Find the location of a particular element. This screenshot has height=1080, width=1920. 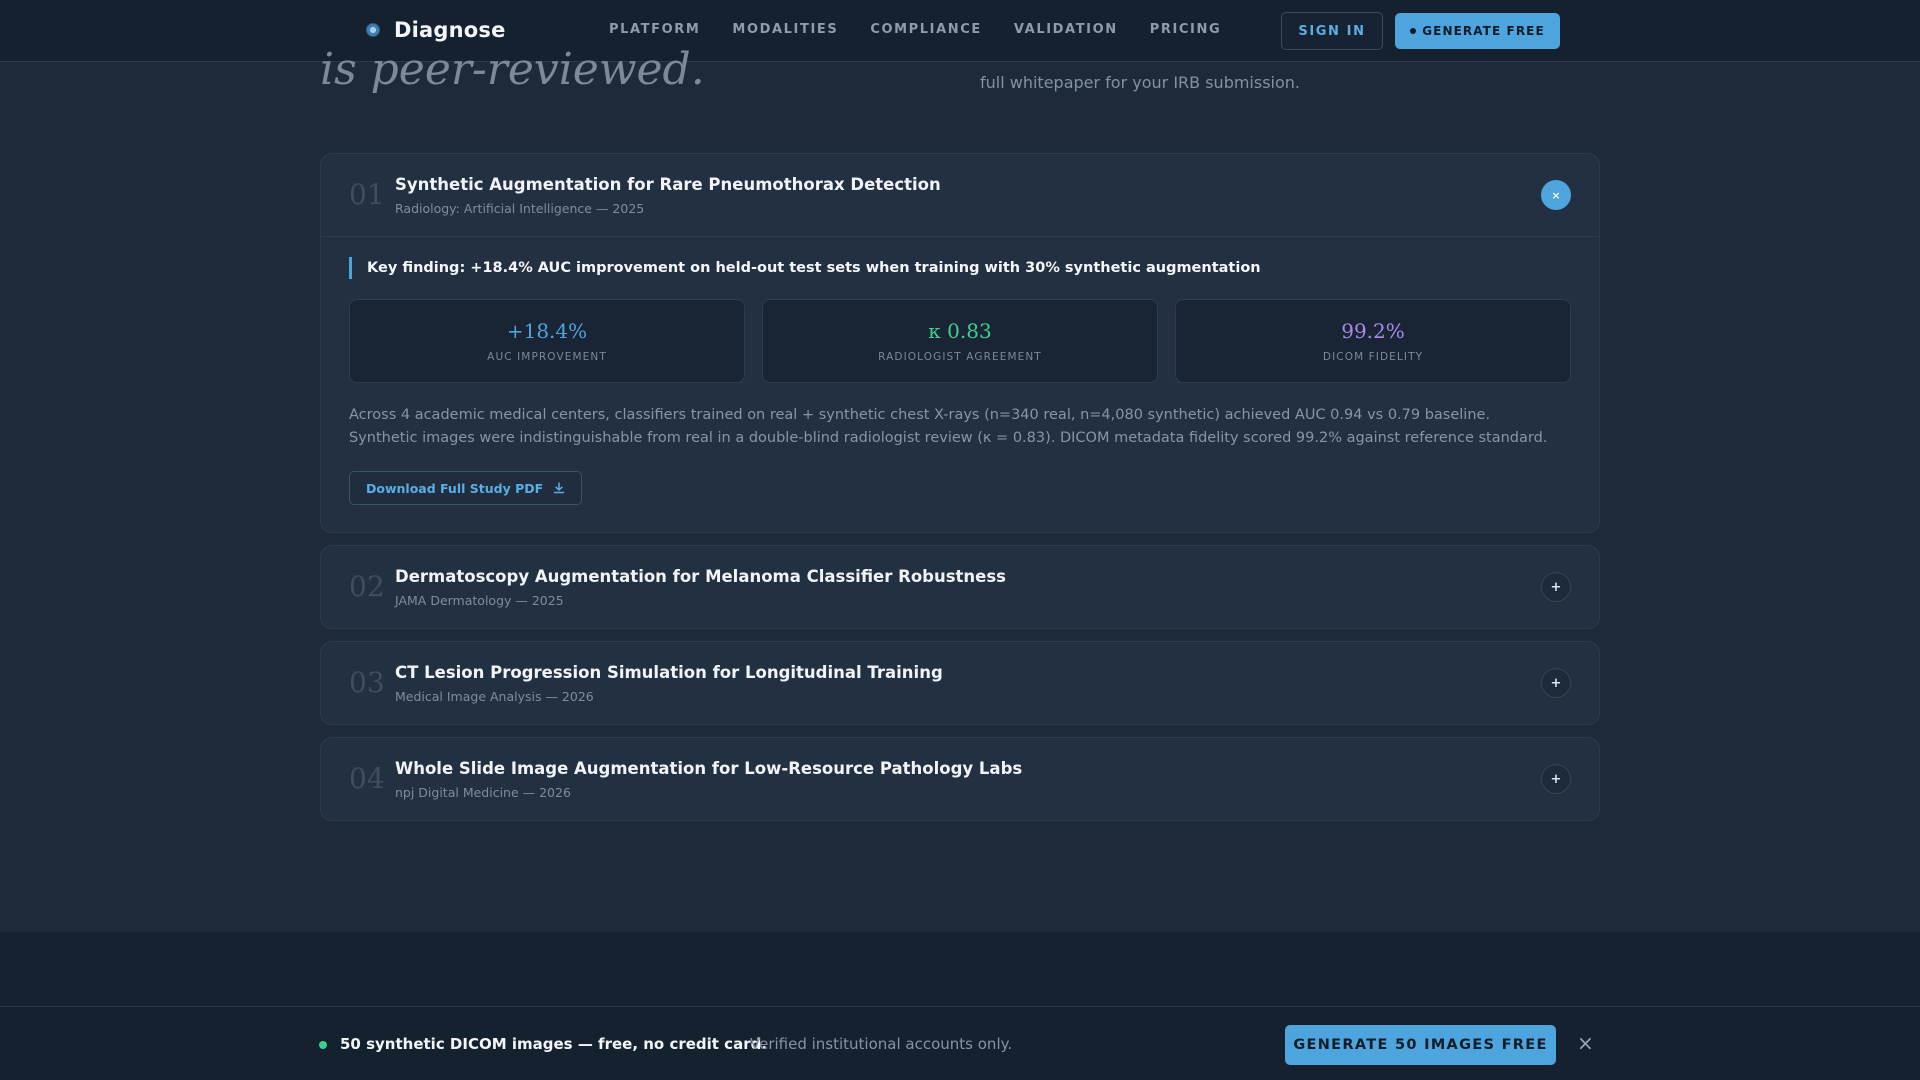

stat-value: +18.4% is located at coordinates (547, 331).